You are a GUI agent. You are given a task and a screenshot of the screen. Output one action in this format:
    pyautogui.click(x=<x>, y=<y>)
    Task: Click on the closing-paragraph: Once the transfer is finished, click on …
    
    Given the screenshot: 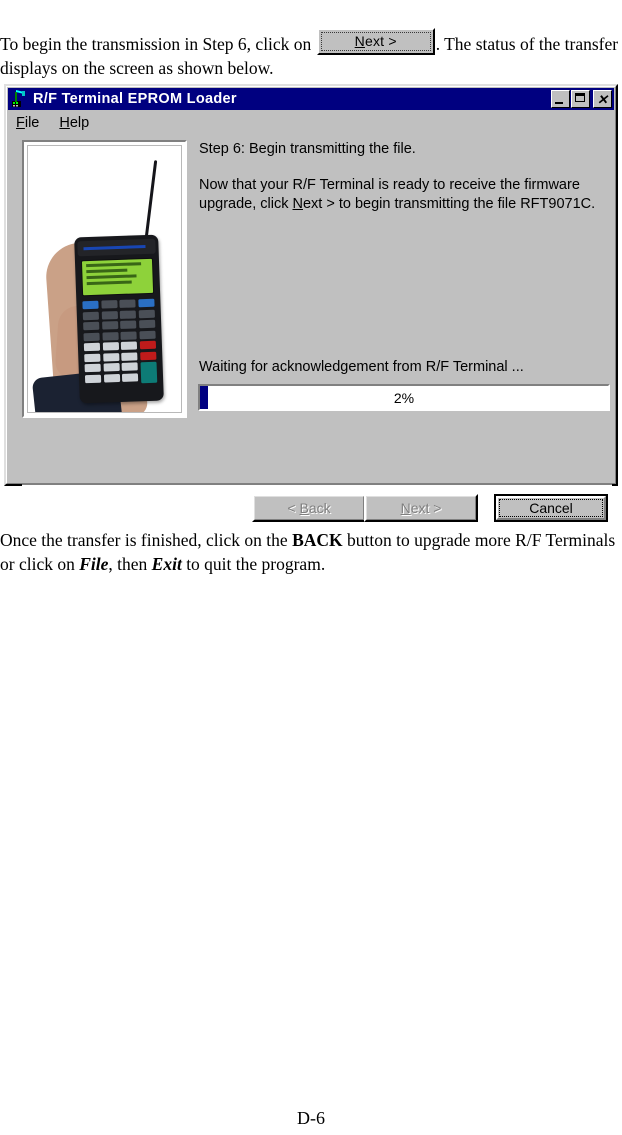 What is the action you would take?
    pyautogui.click(x=310, y=552)
    